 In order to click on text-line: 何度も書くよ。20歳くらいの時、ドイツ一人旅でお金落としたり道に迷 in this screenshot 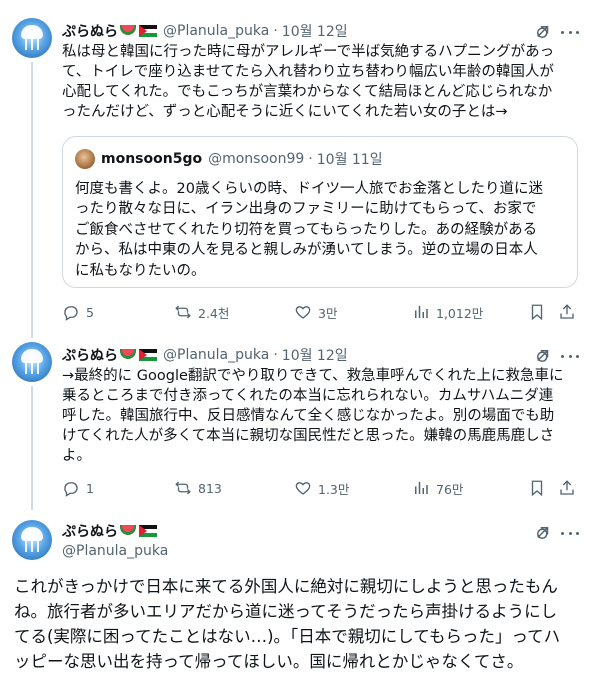, I will do `click(309, 189)`.